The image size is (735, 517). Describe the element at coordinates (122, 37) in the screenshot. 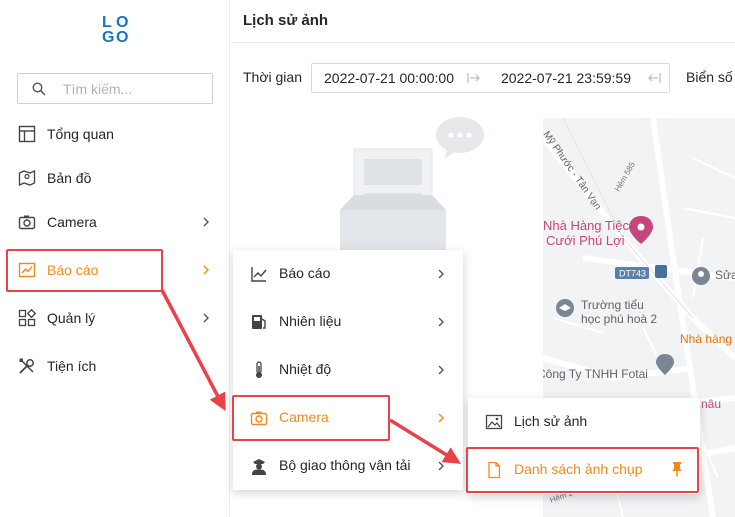

I see `logo-letter: O` at that location.